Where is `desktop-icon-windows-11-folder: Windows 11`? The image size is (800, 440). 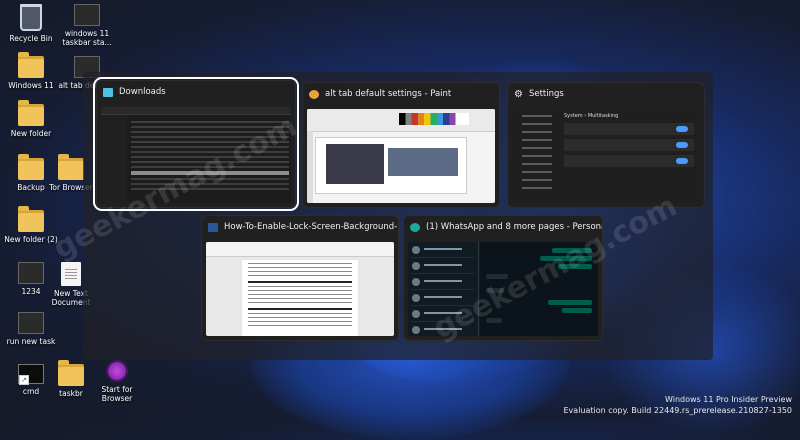 desktop-icon-windows-11-folder: Windows 11 is located at coordinates (31, 71).